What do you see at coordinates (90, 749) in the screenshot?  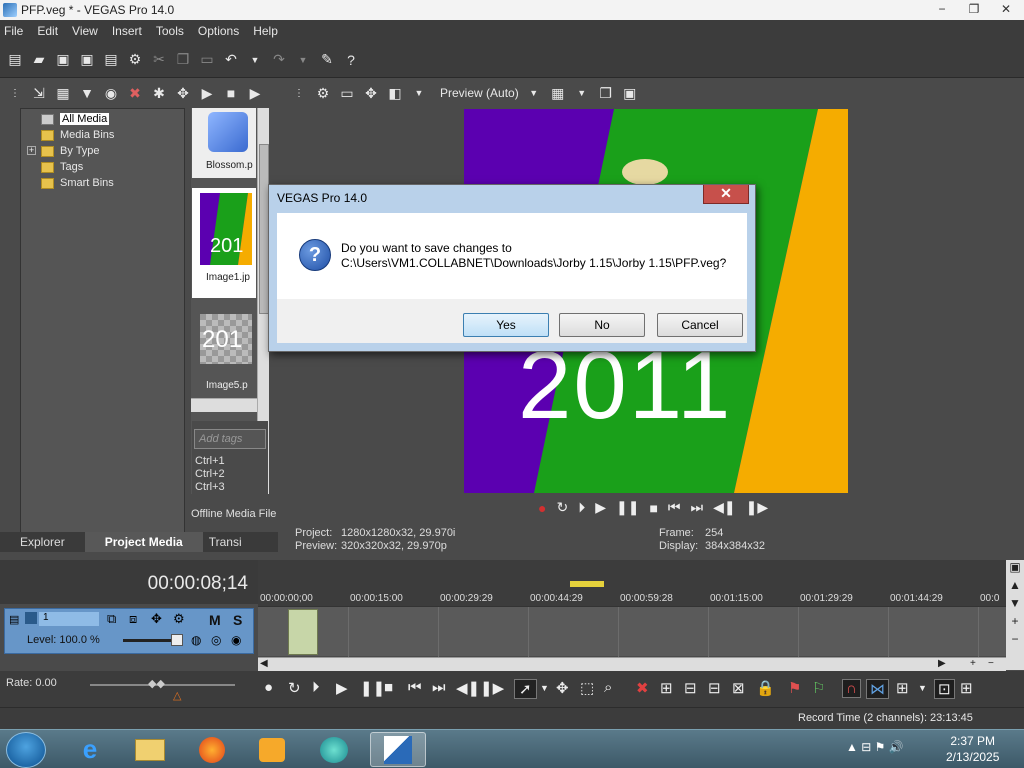 I see `internet-explorer-icon: e` at bounding box center [90, 749].